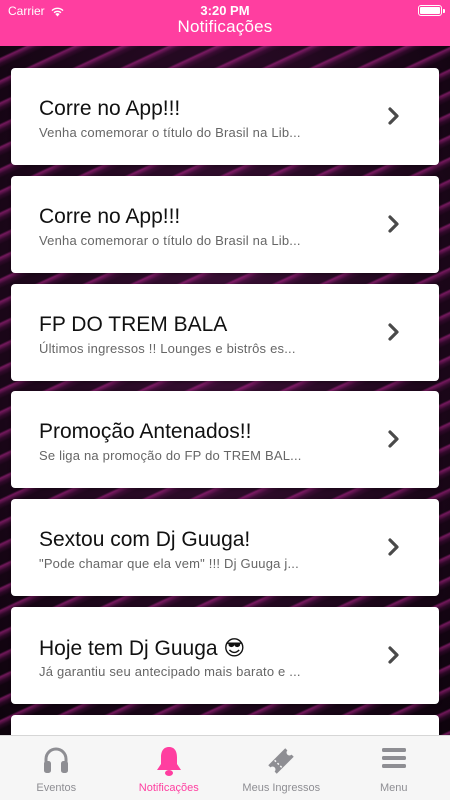 The width and height of the screenshot is (450, 800). I want to click on notification-card-partial, so click(225, 725).